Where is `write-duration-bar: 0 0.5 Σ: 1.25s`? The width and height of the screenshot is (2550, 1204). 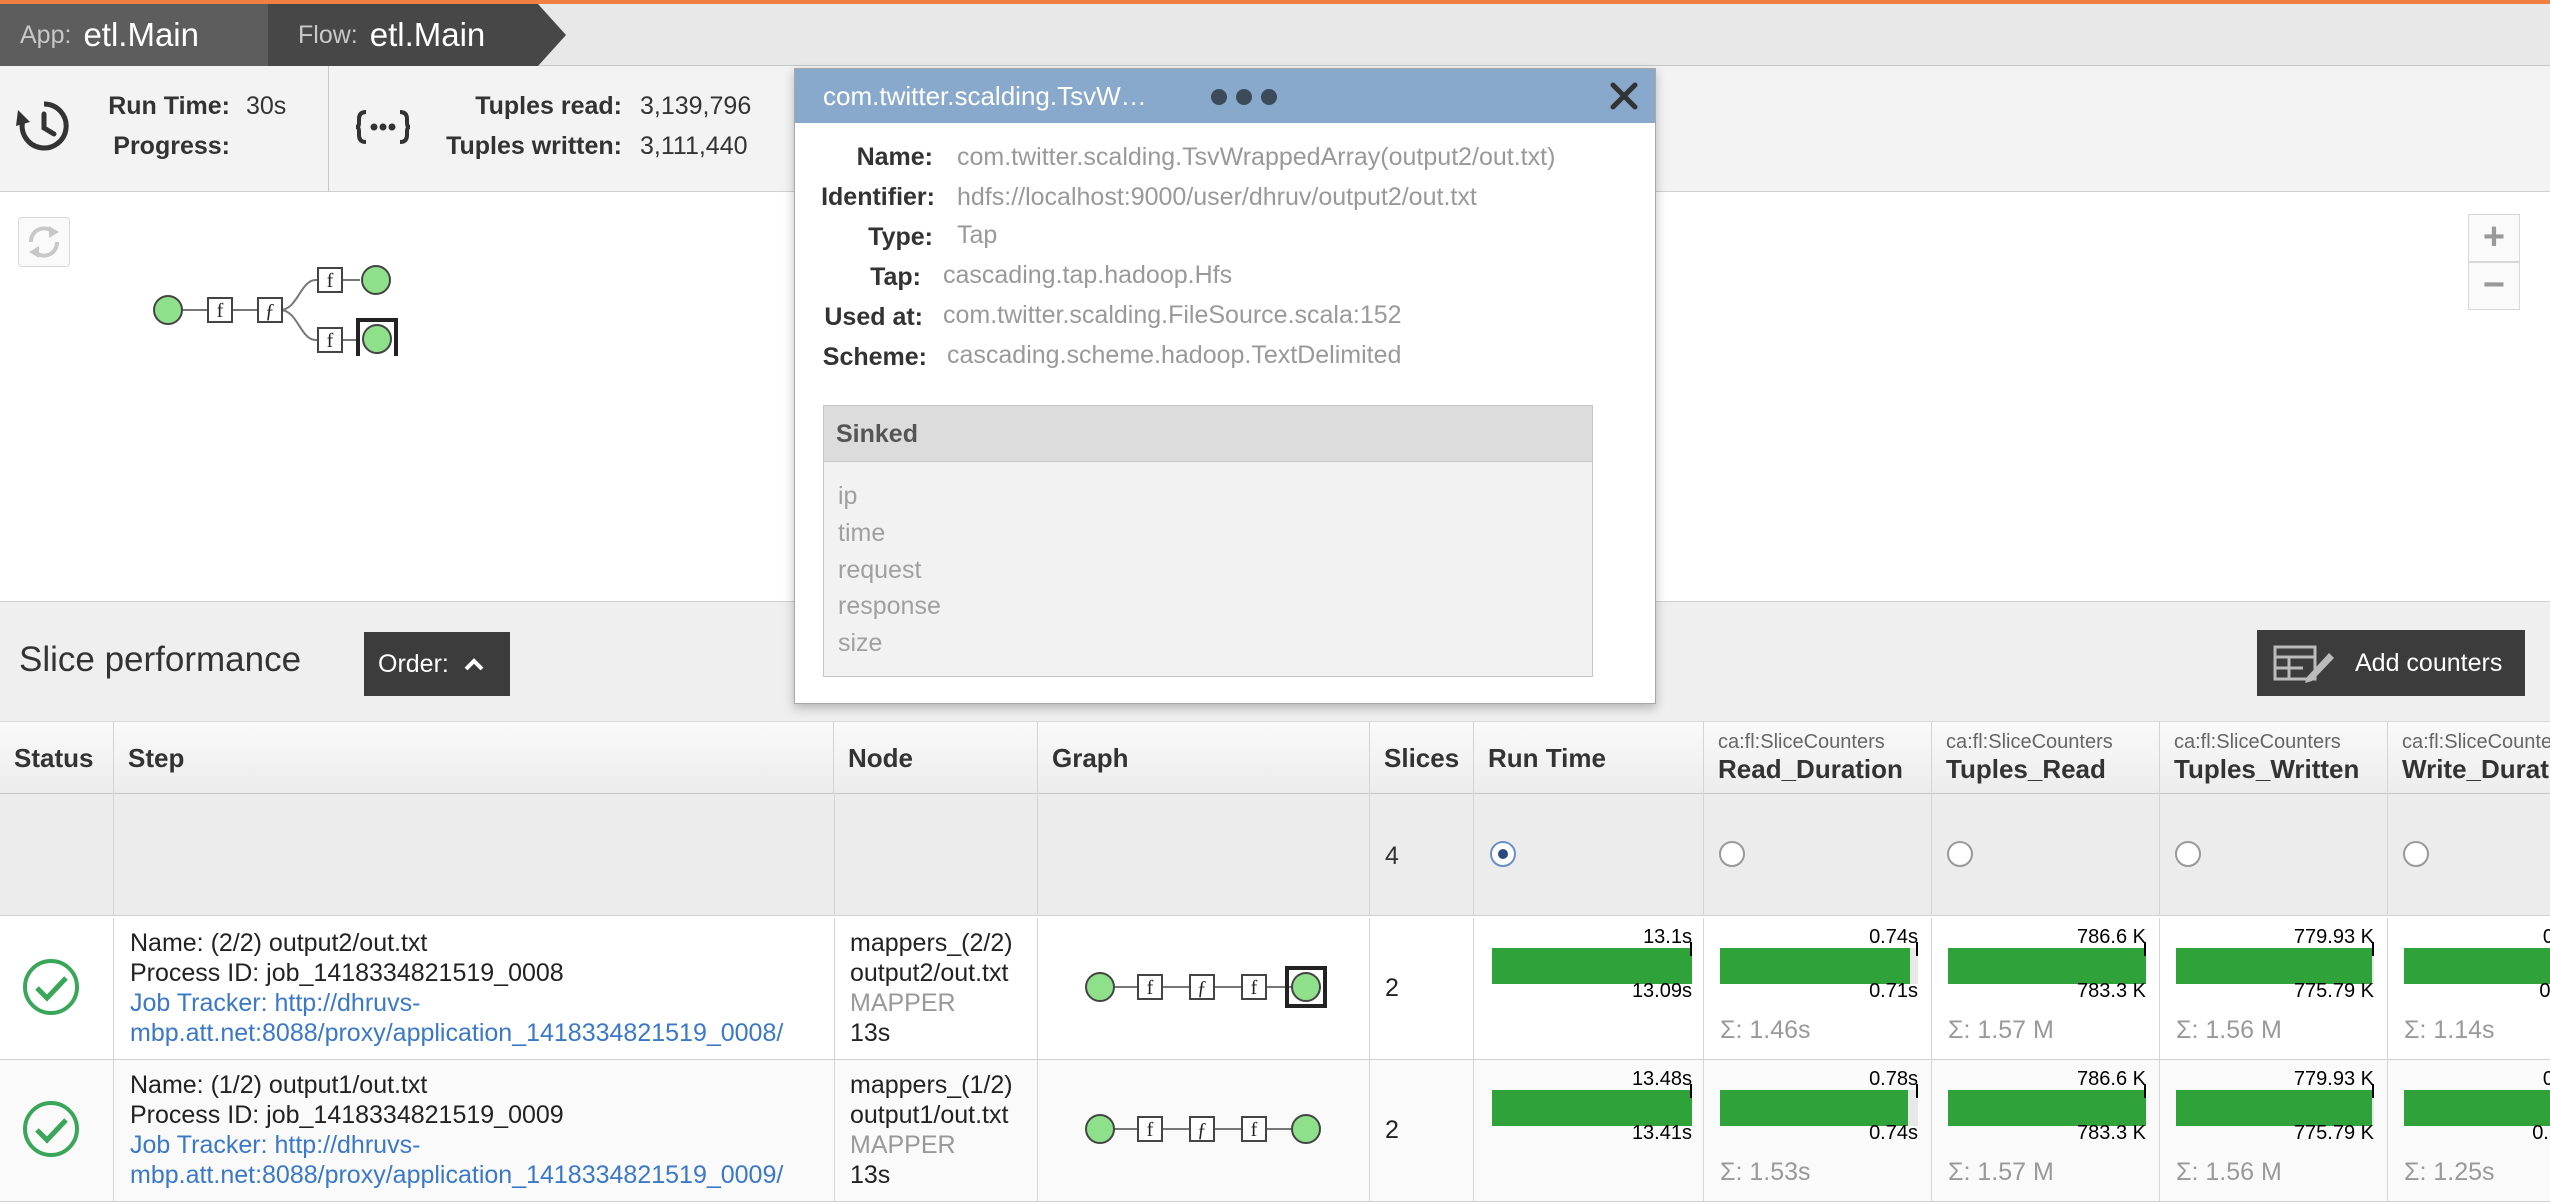
write-duration-bar: 0 0.5 Σ: 1.25s is located at coordinates (2477, 1131).